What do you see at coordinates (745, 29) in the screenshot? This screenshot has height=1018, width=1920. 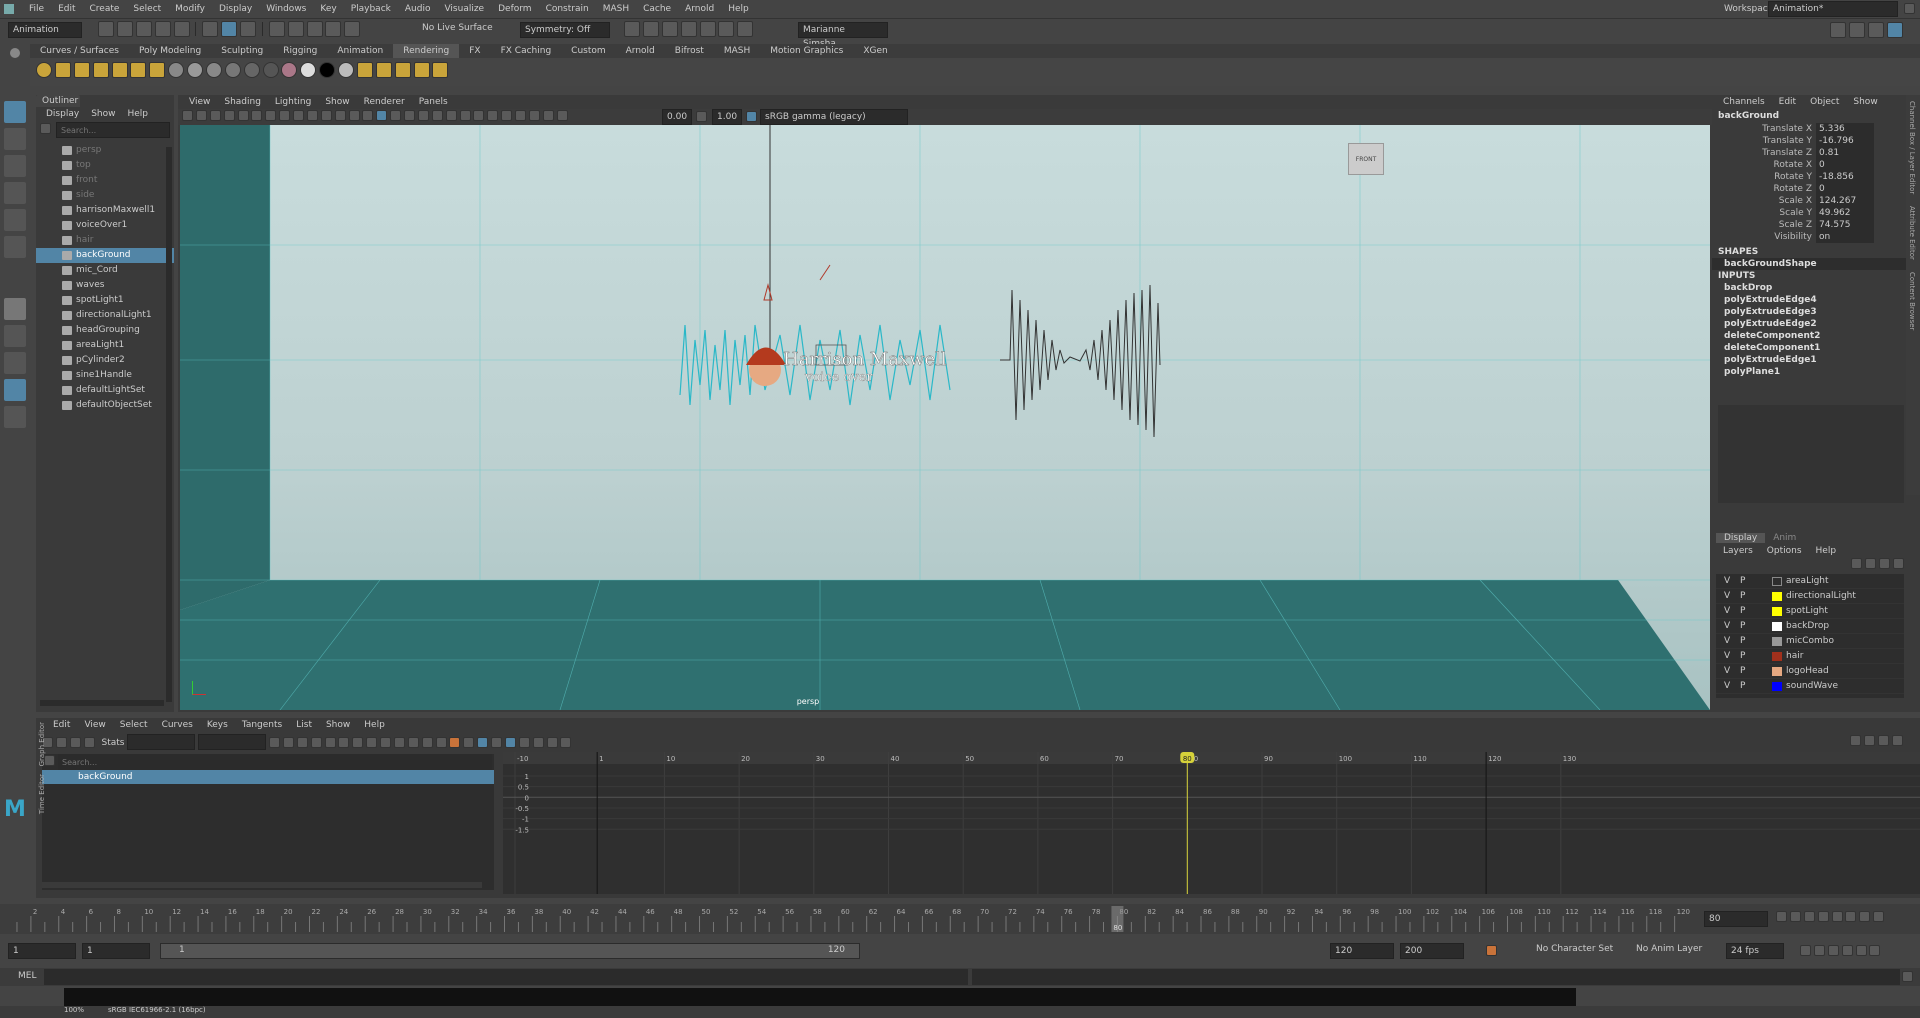 I see `pause-icon` at bounding box center [745, 29].